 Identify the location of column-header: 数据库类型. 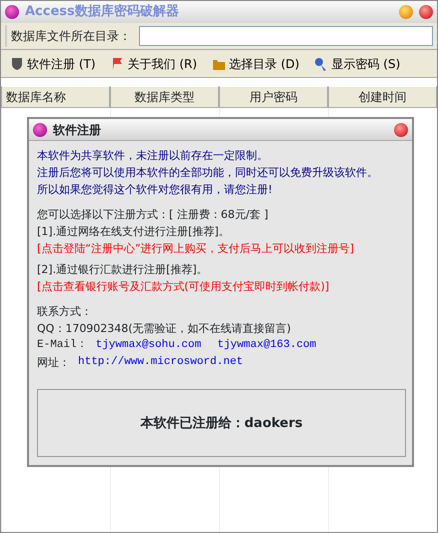
(164, 97).